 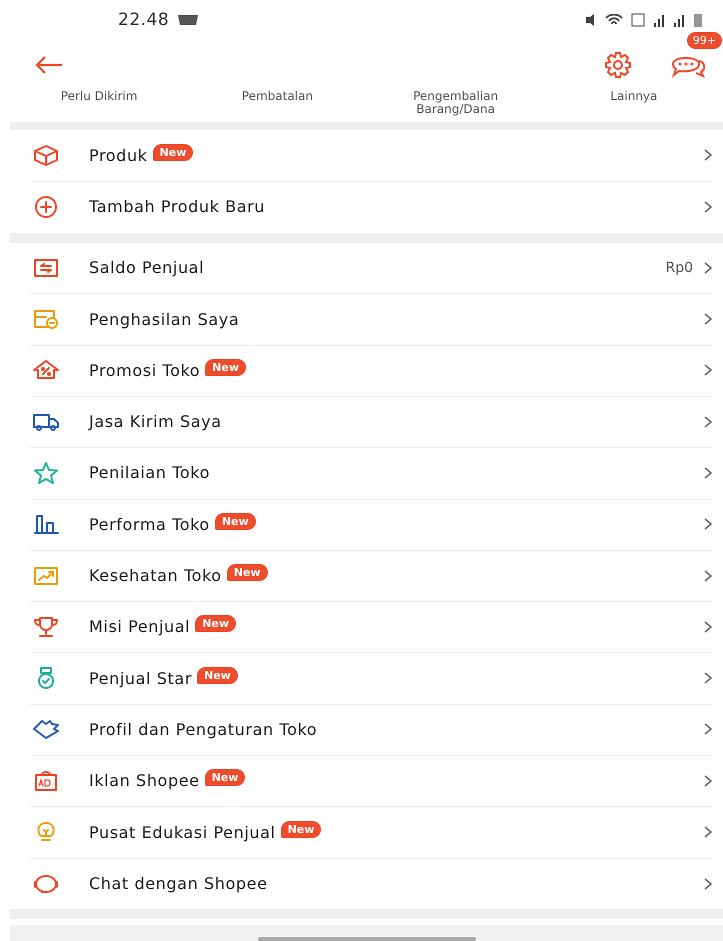 What do you see at coordinates (144, 20) in the screenshot?
I see `status-time: 22.48` at bounding box center [144, 20].